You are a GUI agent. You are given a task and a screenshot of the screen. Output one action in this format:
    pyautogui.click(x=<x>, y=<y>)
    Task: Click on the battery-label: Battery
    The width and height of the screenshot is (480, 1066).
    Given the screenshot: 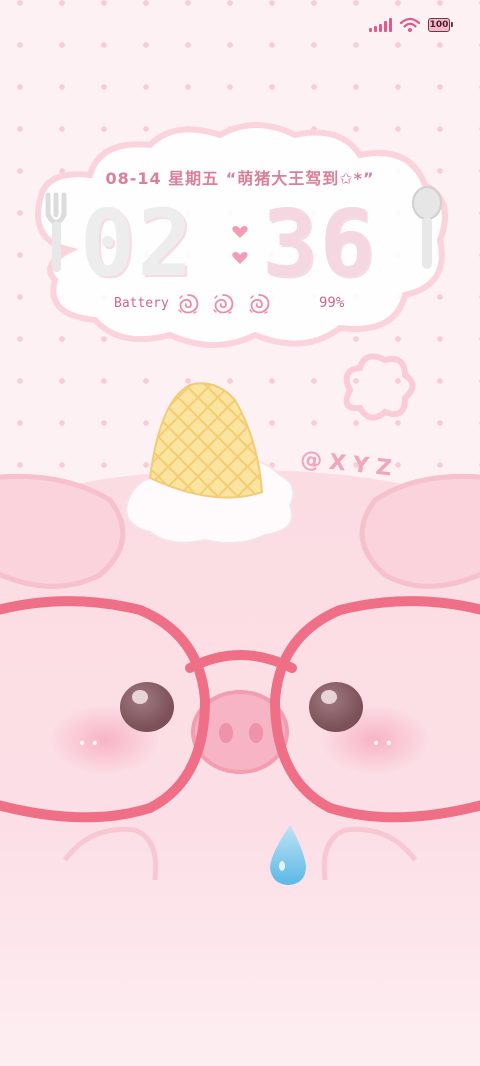 What is the action you would take?
    pyautogui.click(x=141, y=303)
    